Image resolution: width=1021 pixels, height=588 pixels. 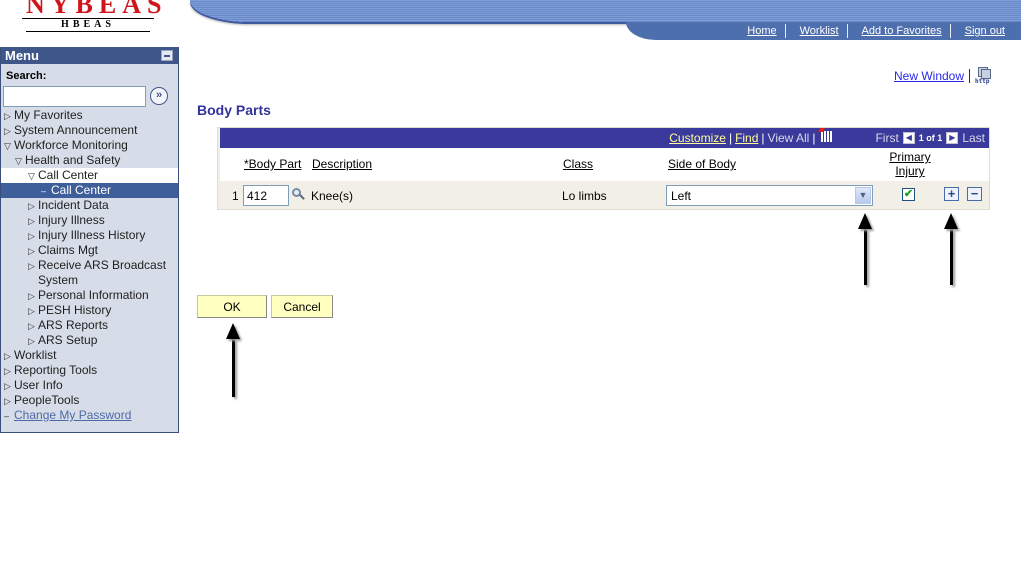 I want to click on sidebar-item-my-favorites: ▷ My Favorites, so click(x=89, y=115).